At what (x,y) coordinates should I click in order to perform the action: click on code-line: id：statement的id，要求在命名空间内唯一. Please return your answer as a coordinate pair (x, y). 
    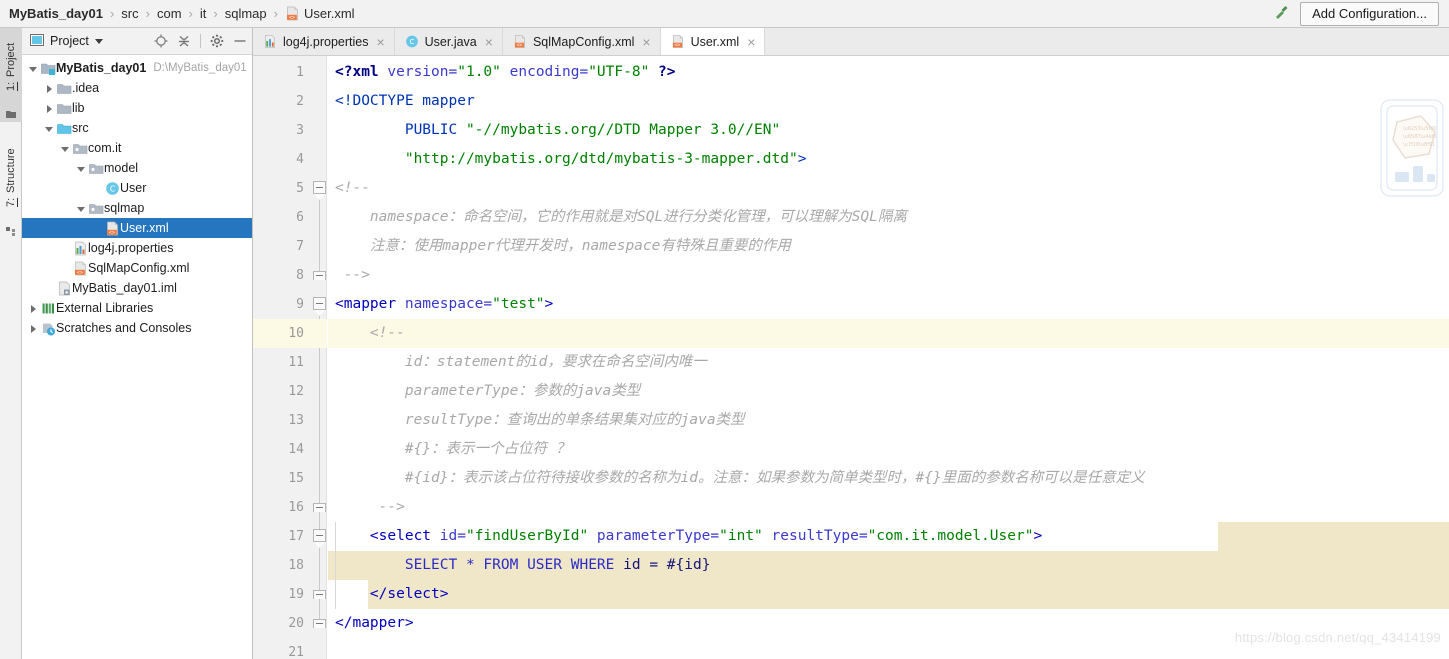
    Looking at the image, I should click on (517, 362).